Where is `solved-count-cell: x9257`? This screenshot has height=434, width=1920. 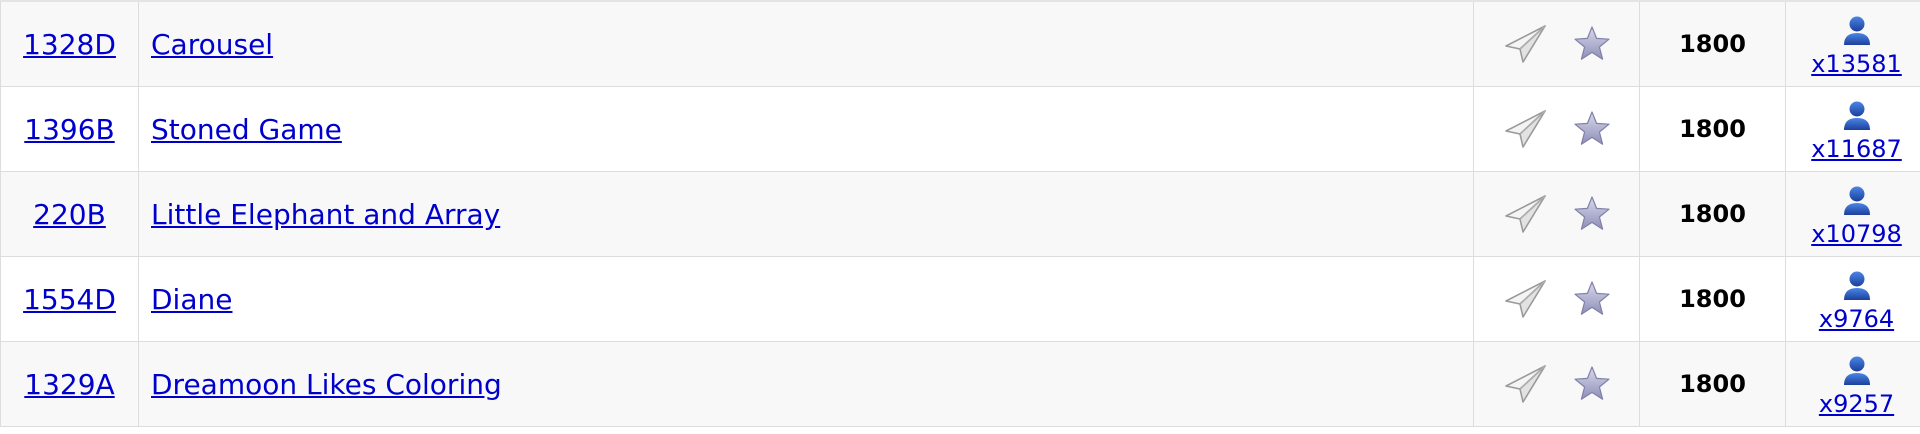 solved-count-cell: x9257 is located at coordinates (1852, 384).